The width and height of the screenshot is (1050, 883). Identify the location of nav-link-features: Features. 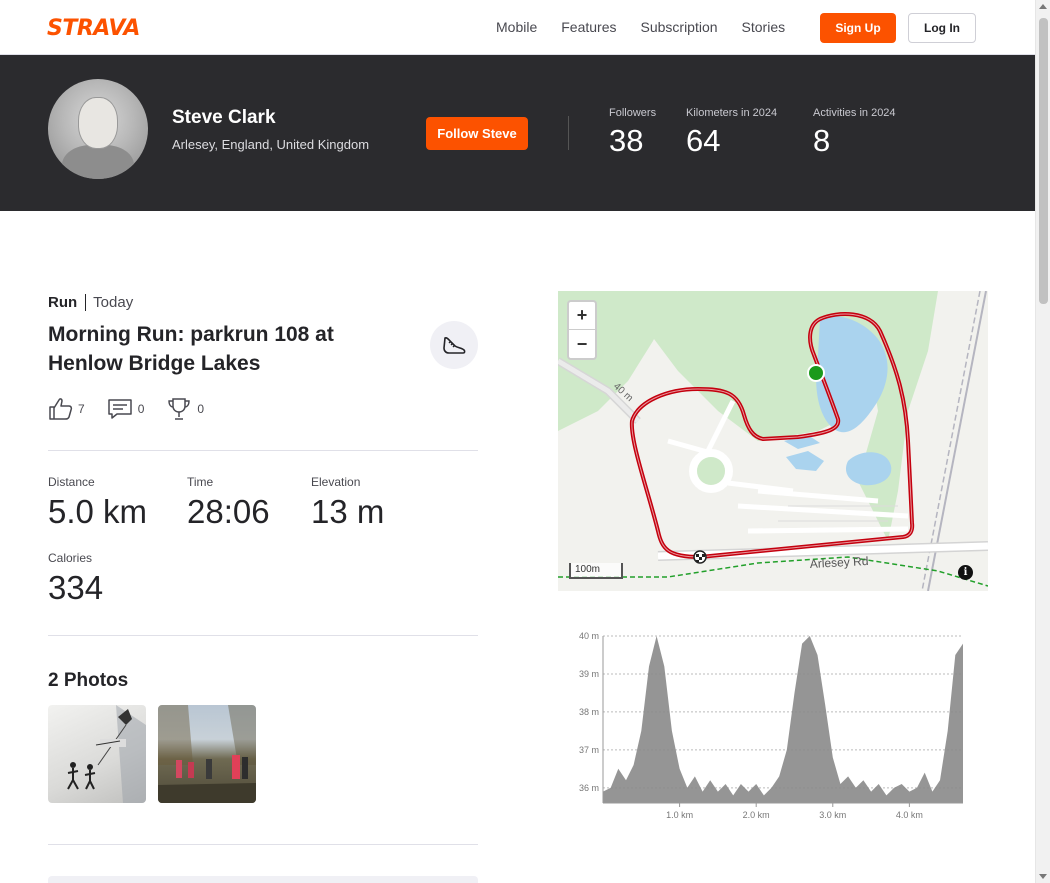
(588, 27).